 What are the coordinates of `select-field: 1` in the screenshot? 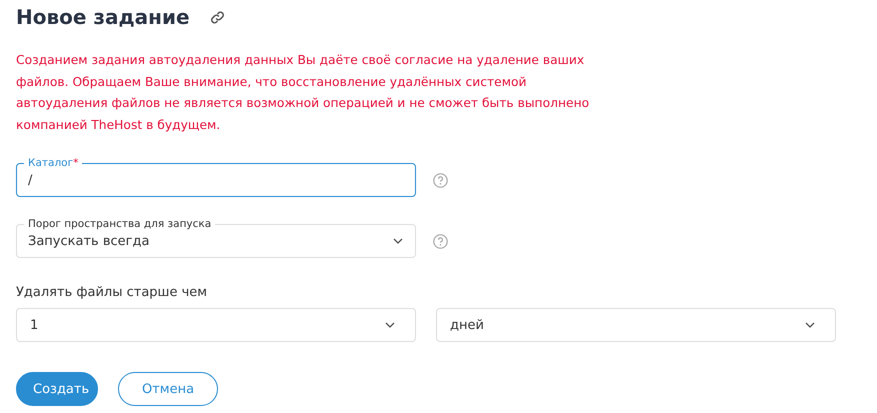 It's located at (216, 325).